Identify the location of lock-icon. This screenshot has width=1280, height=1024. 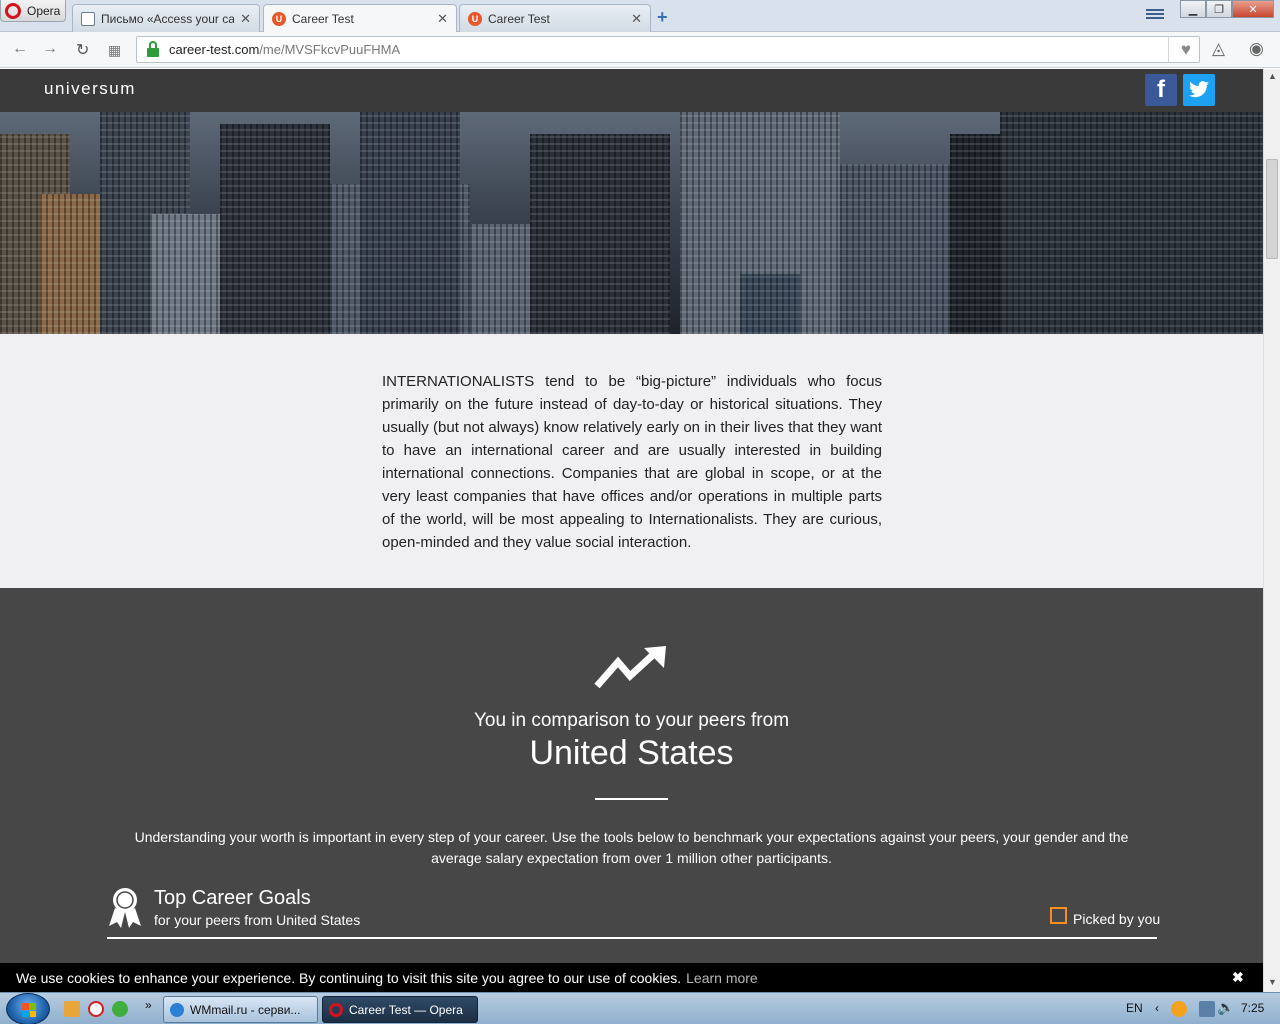
(153, 48).